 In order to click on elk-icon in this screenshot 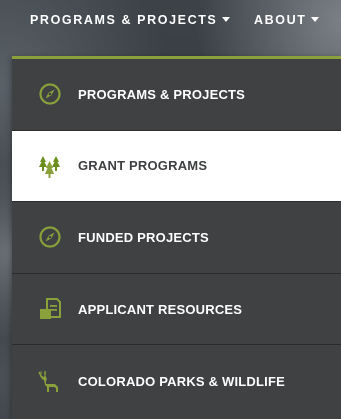, I will do `click(50, 381)`.